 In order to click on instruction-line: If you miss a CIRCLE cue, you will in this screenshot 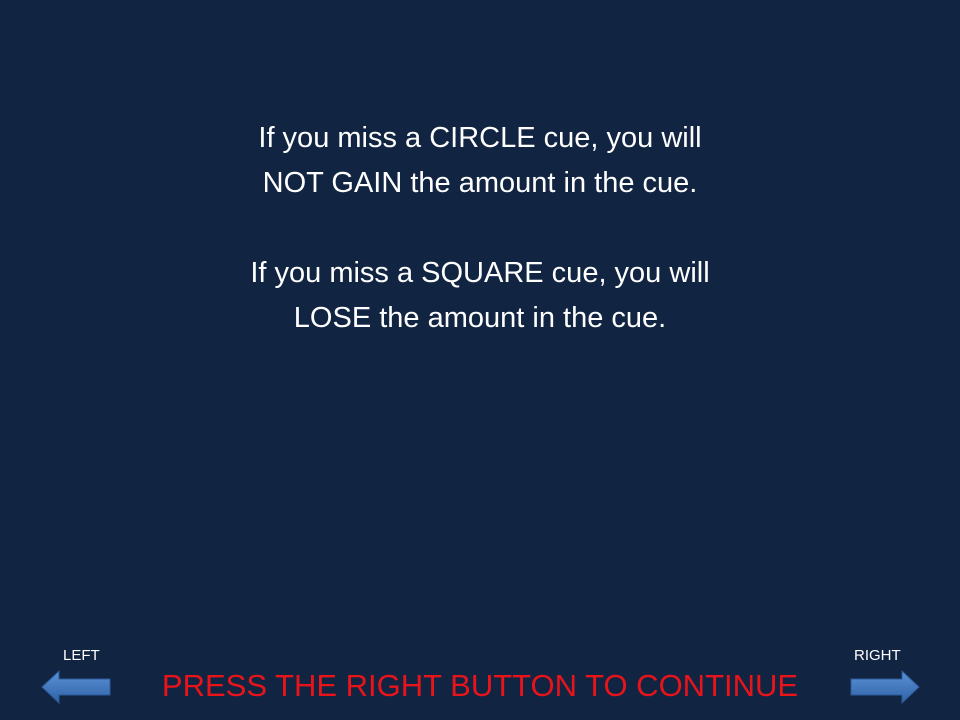, I will do `click(480, 138)`.